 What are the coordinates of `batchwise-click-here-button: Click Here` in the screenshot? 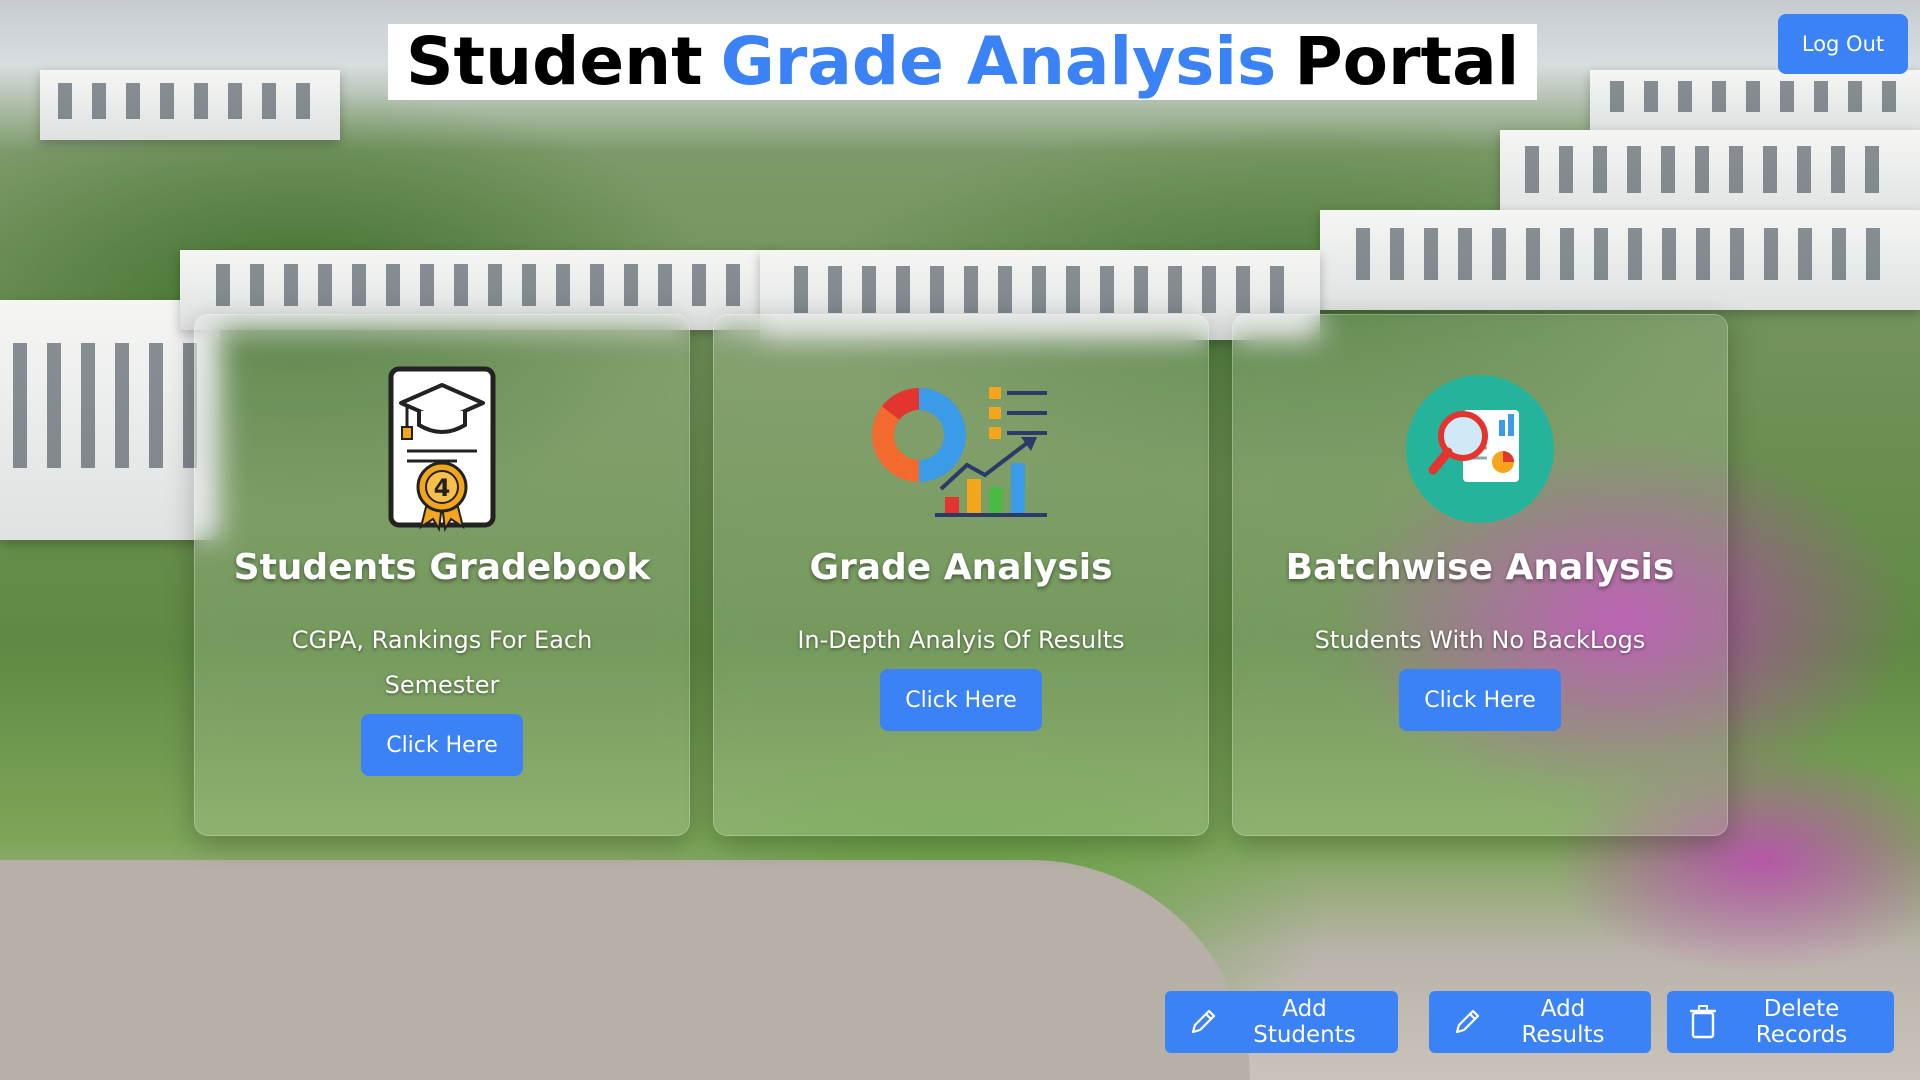 It's located at (1480, 700).